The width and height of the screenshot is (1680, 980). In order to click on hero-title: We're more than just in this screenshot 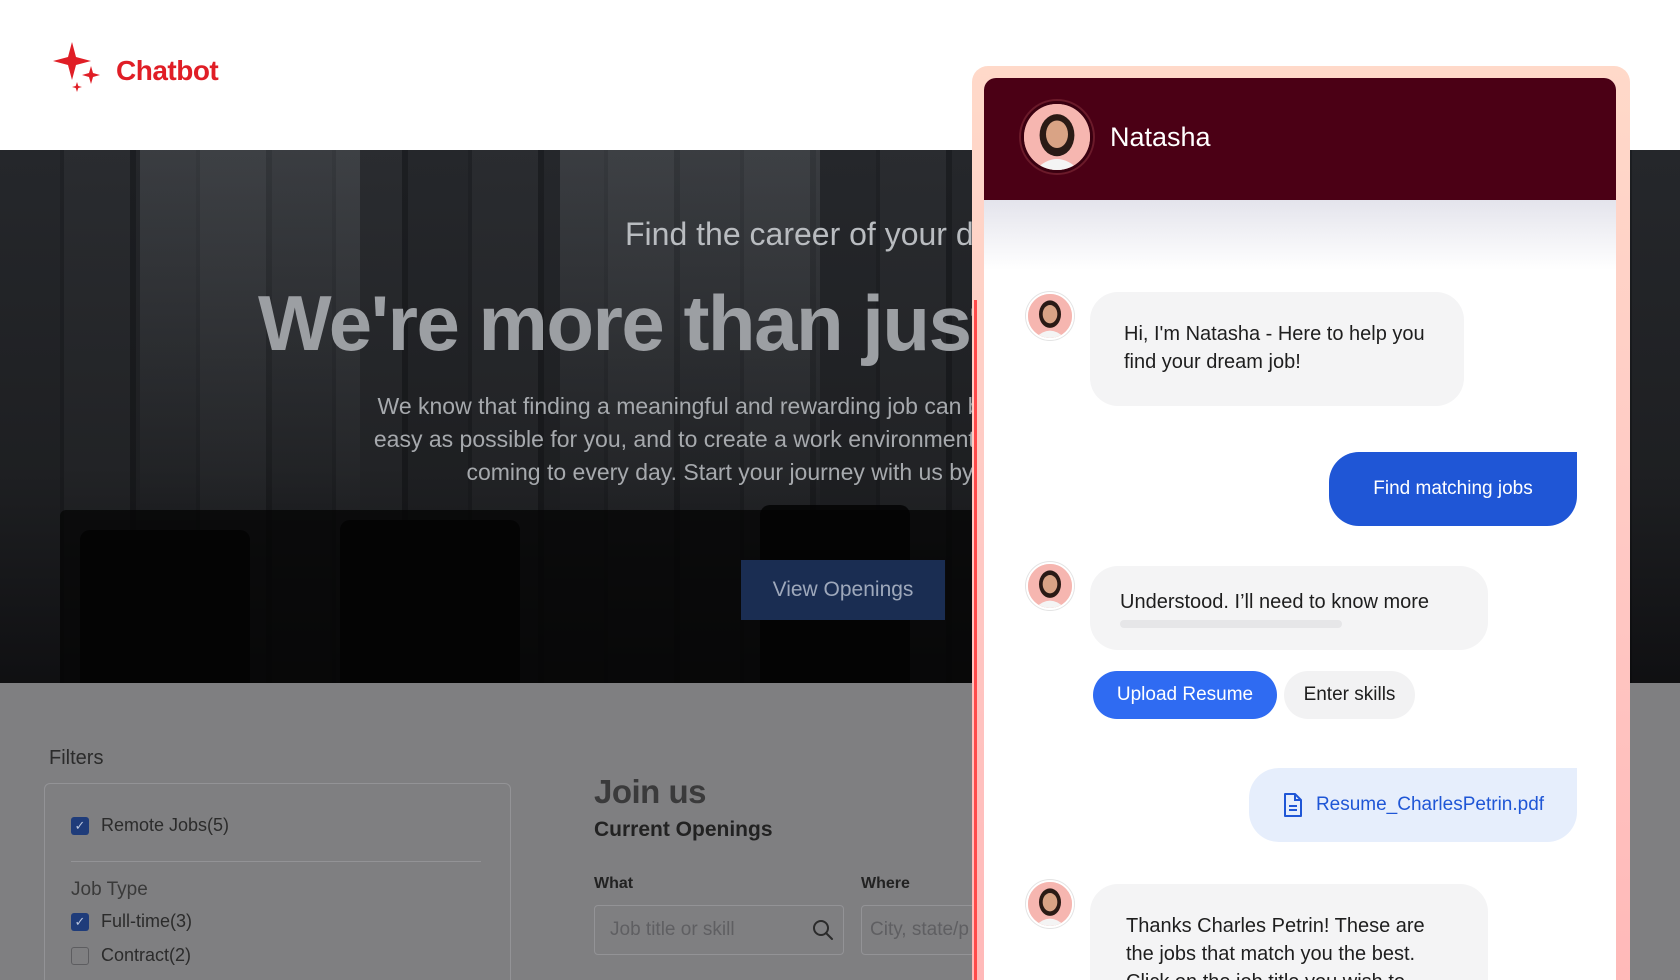, I will do `click(627, 323)`.